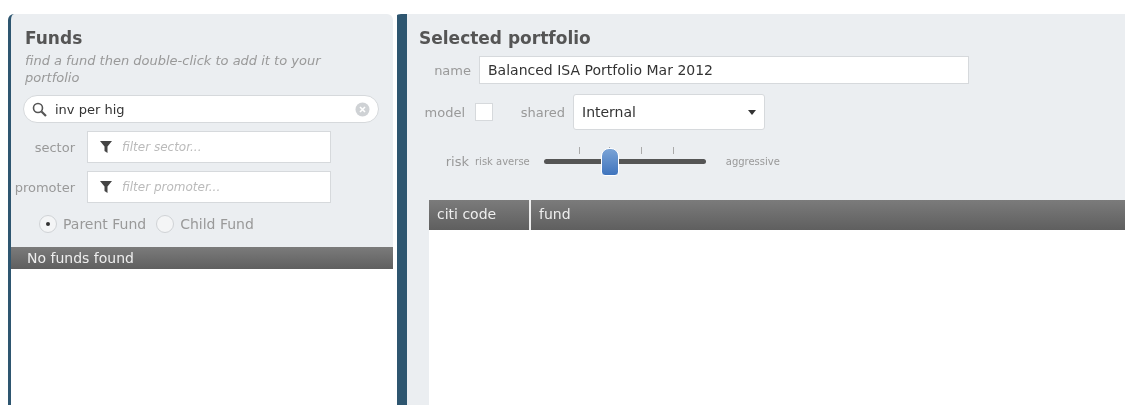 The height and width of the screenshot is (405, 1125). I want to click on slider-max-label: aggressive, so click(752, 161).